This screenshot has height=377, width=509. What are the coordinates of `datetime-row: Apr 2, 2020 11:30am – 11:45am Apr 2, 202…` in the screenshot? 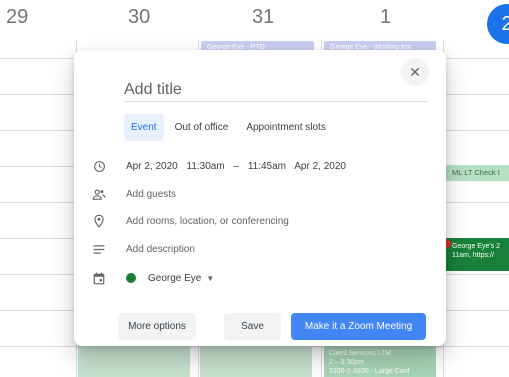 It's located at (221, 166).